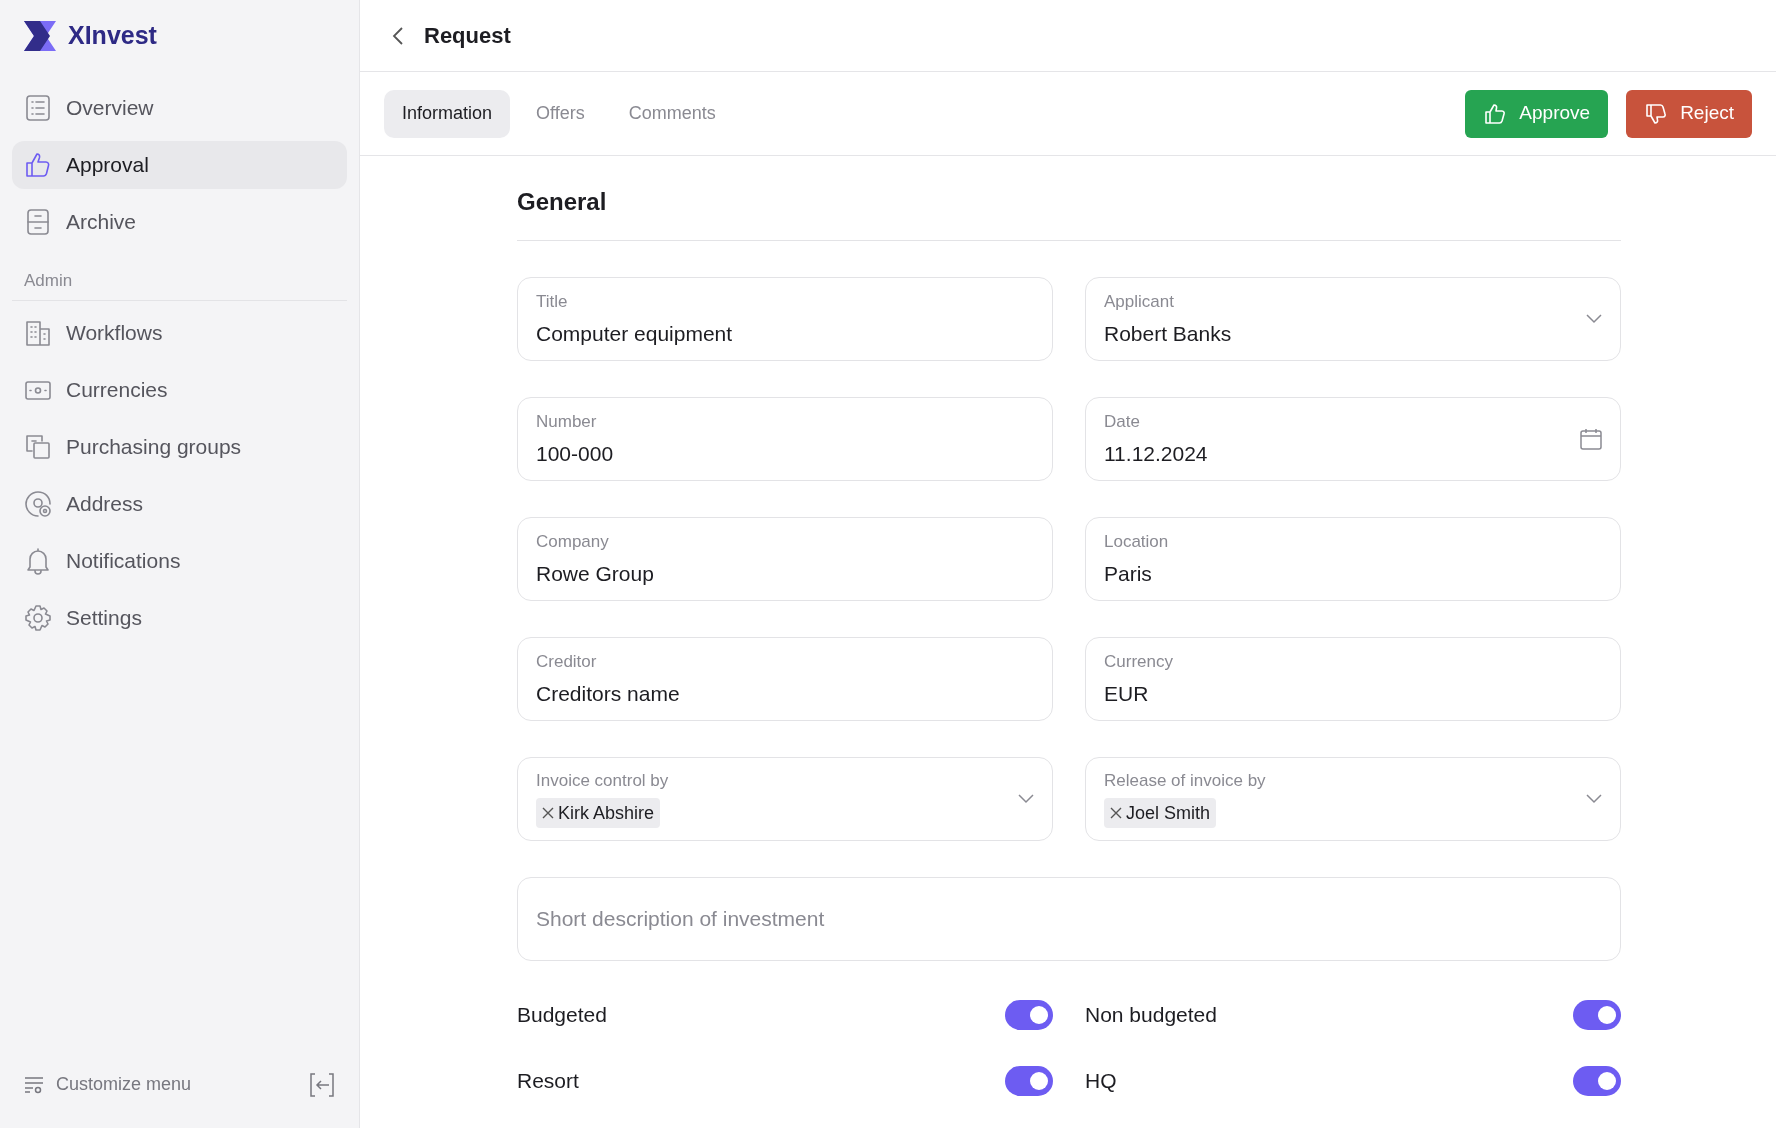 Image resolution: width=1776 pixels, height=1128 pixels. I want to click on text-field: Company Rowe Group, so click(785, 559).